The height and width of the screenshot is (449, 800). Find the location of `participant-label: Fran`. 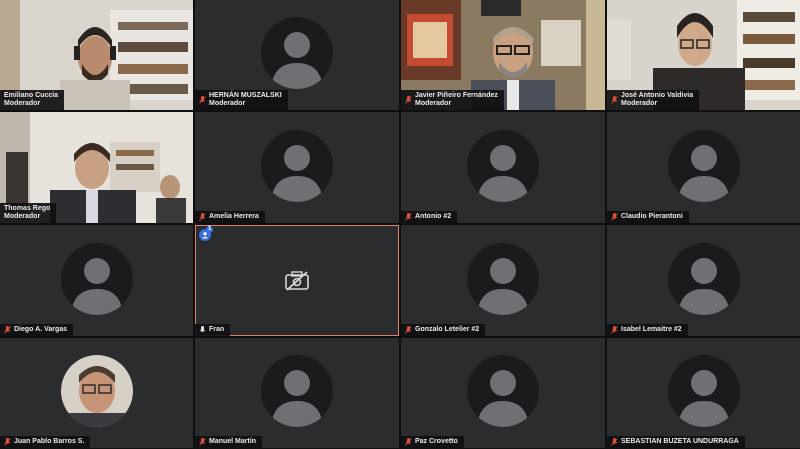

participant-label: Fran is located at coordinates (213, 330).